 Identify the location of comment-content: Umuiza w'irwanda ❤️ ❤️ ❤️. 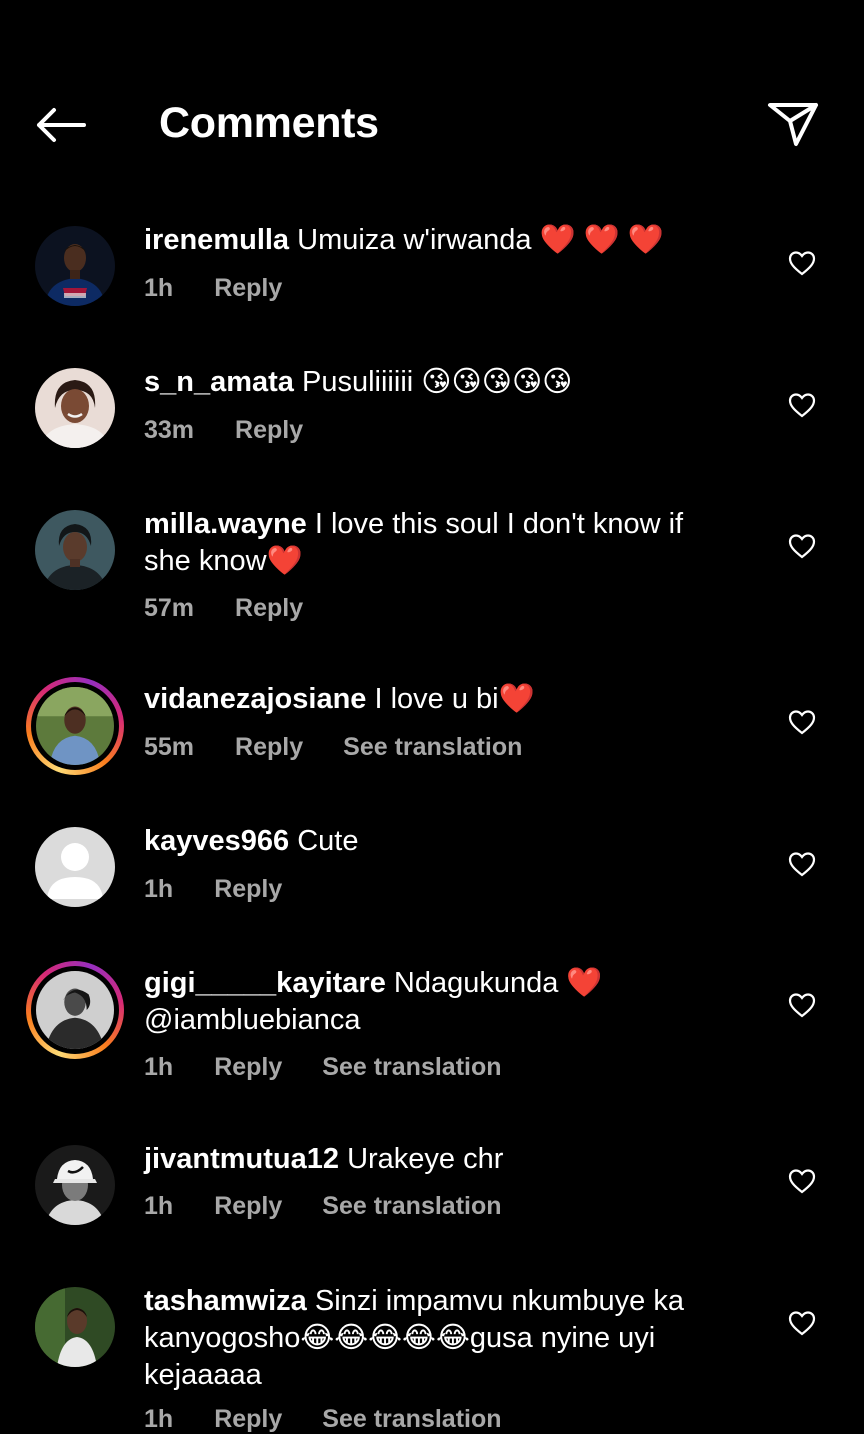
(481, 240).